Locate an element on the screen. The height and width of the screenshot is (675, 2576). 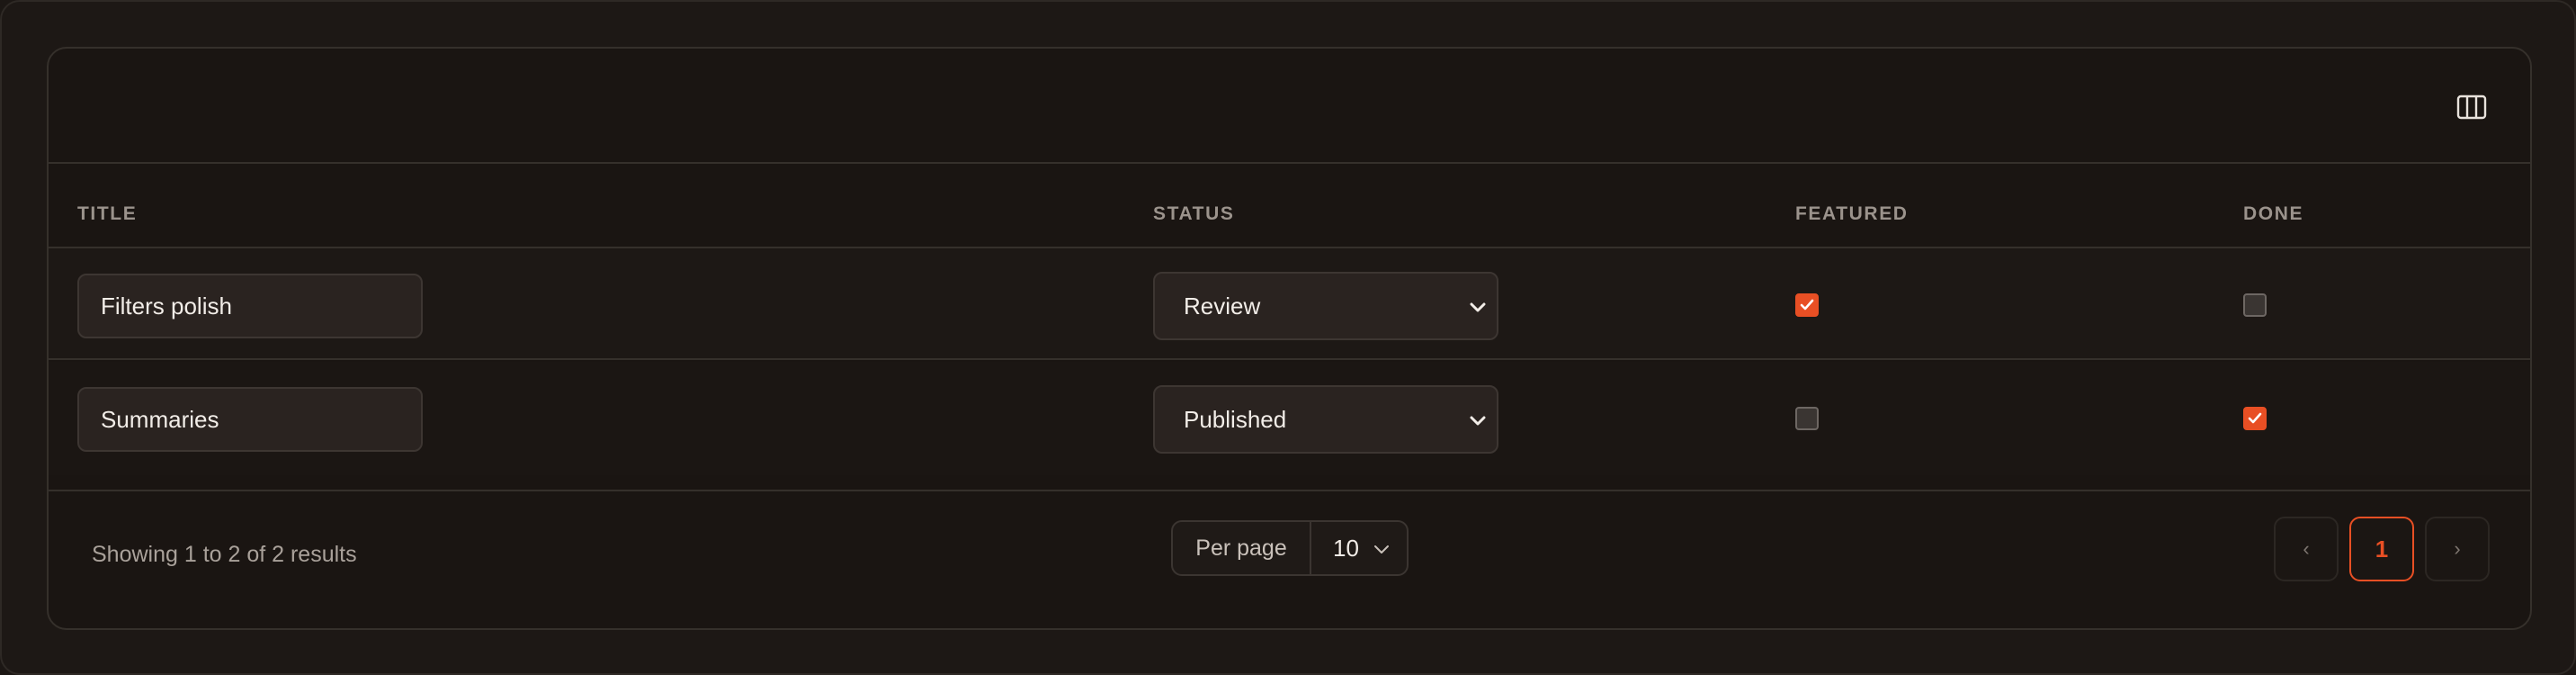
columns-toggle-button is located at coordinates (2471, 107).